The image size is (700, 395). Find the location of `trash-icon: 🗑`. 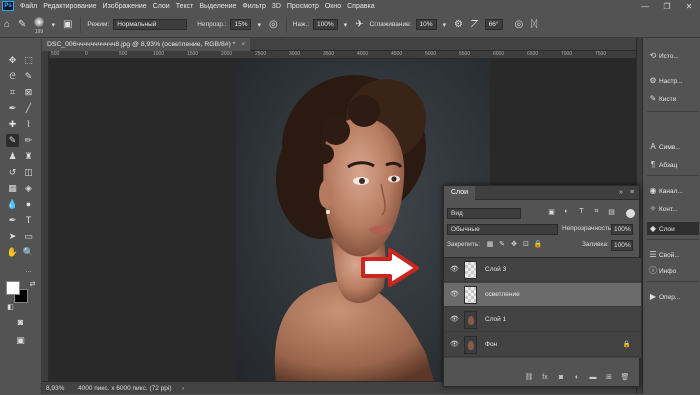

trash-icon: 🗑 is located at coordinates (625, 377).